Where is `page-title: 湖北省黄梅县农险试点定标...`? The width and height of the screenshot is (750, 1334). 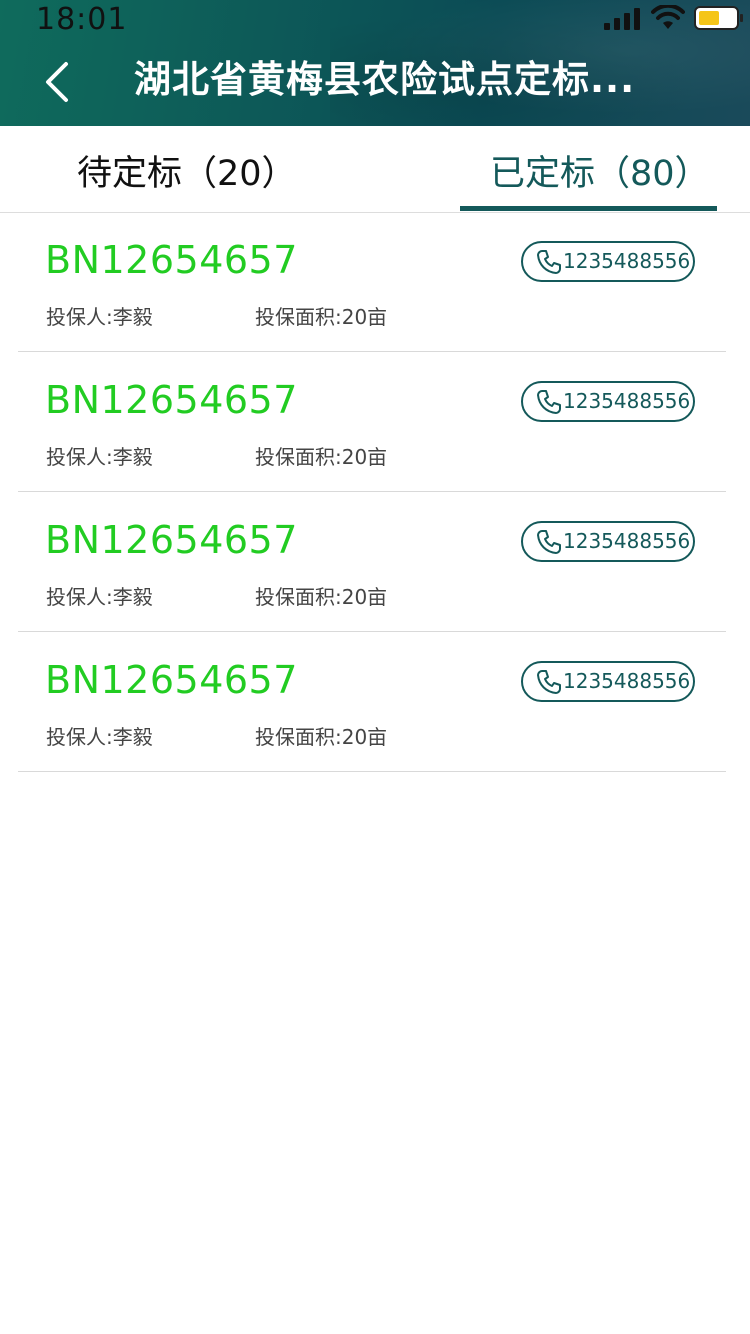 page-title: 湖北省黄梅县农险试点定标... is located at coordinates (385, 79).